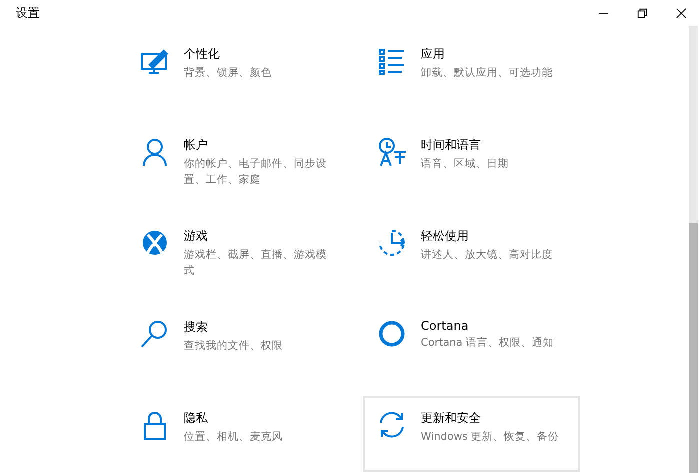 The height and width of the screenshot is (473, 699). What do you see at coordinates (392, 243) in the screenshot?
I see `ease-of-access-icon` at bounding box center [392, 243].